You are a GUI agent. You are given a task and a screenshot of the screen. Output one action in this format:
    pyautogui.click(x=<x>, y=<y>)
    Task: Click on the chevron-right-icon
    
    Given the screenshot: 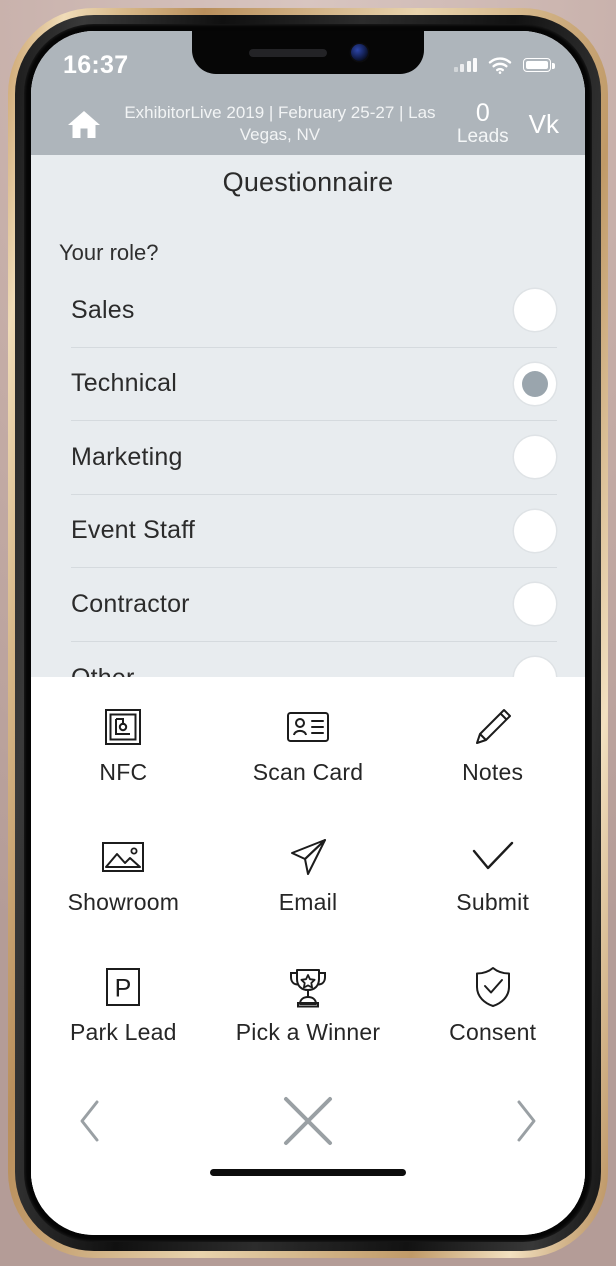 What is the action you would take?
    pyautogui.click(x=526, y=1121)
    